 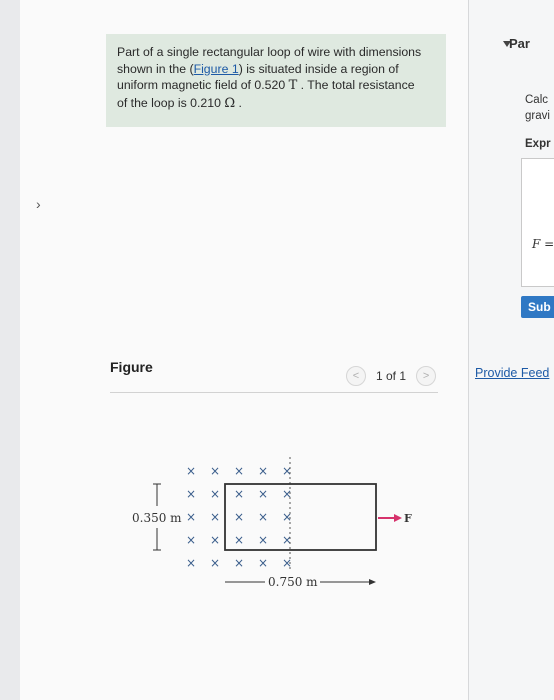 What do you see at coordinates (537, 222) in the screenshot?
I see `answer-input-box: F =` at bounding box center [537, 222].